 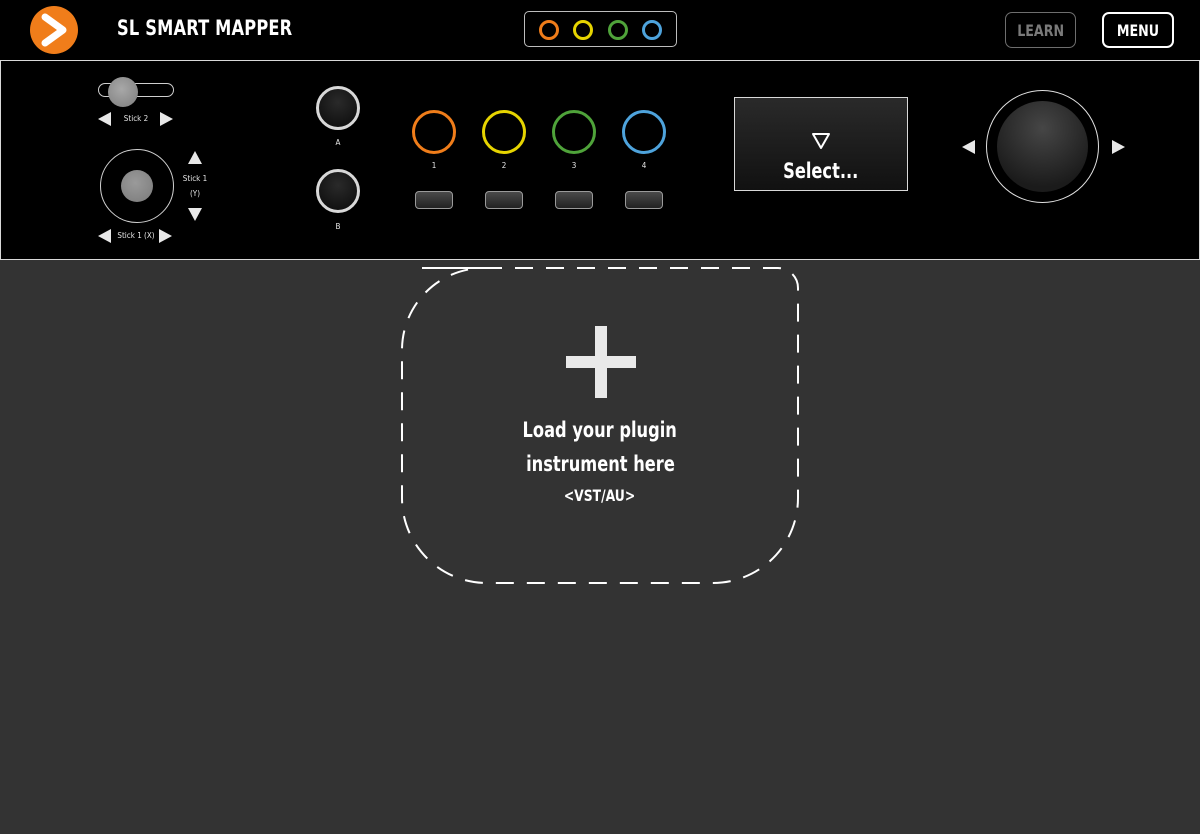 What do you see at coordinates (549, 30) in the screenshot?
I see `color-dot-orange` at bounding box center [549, 30].